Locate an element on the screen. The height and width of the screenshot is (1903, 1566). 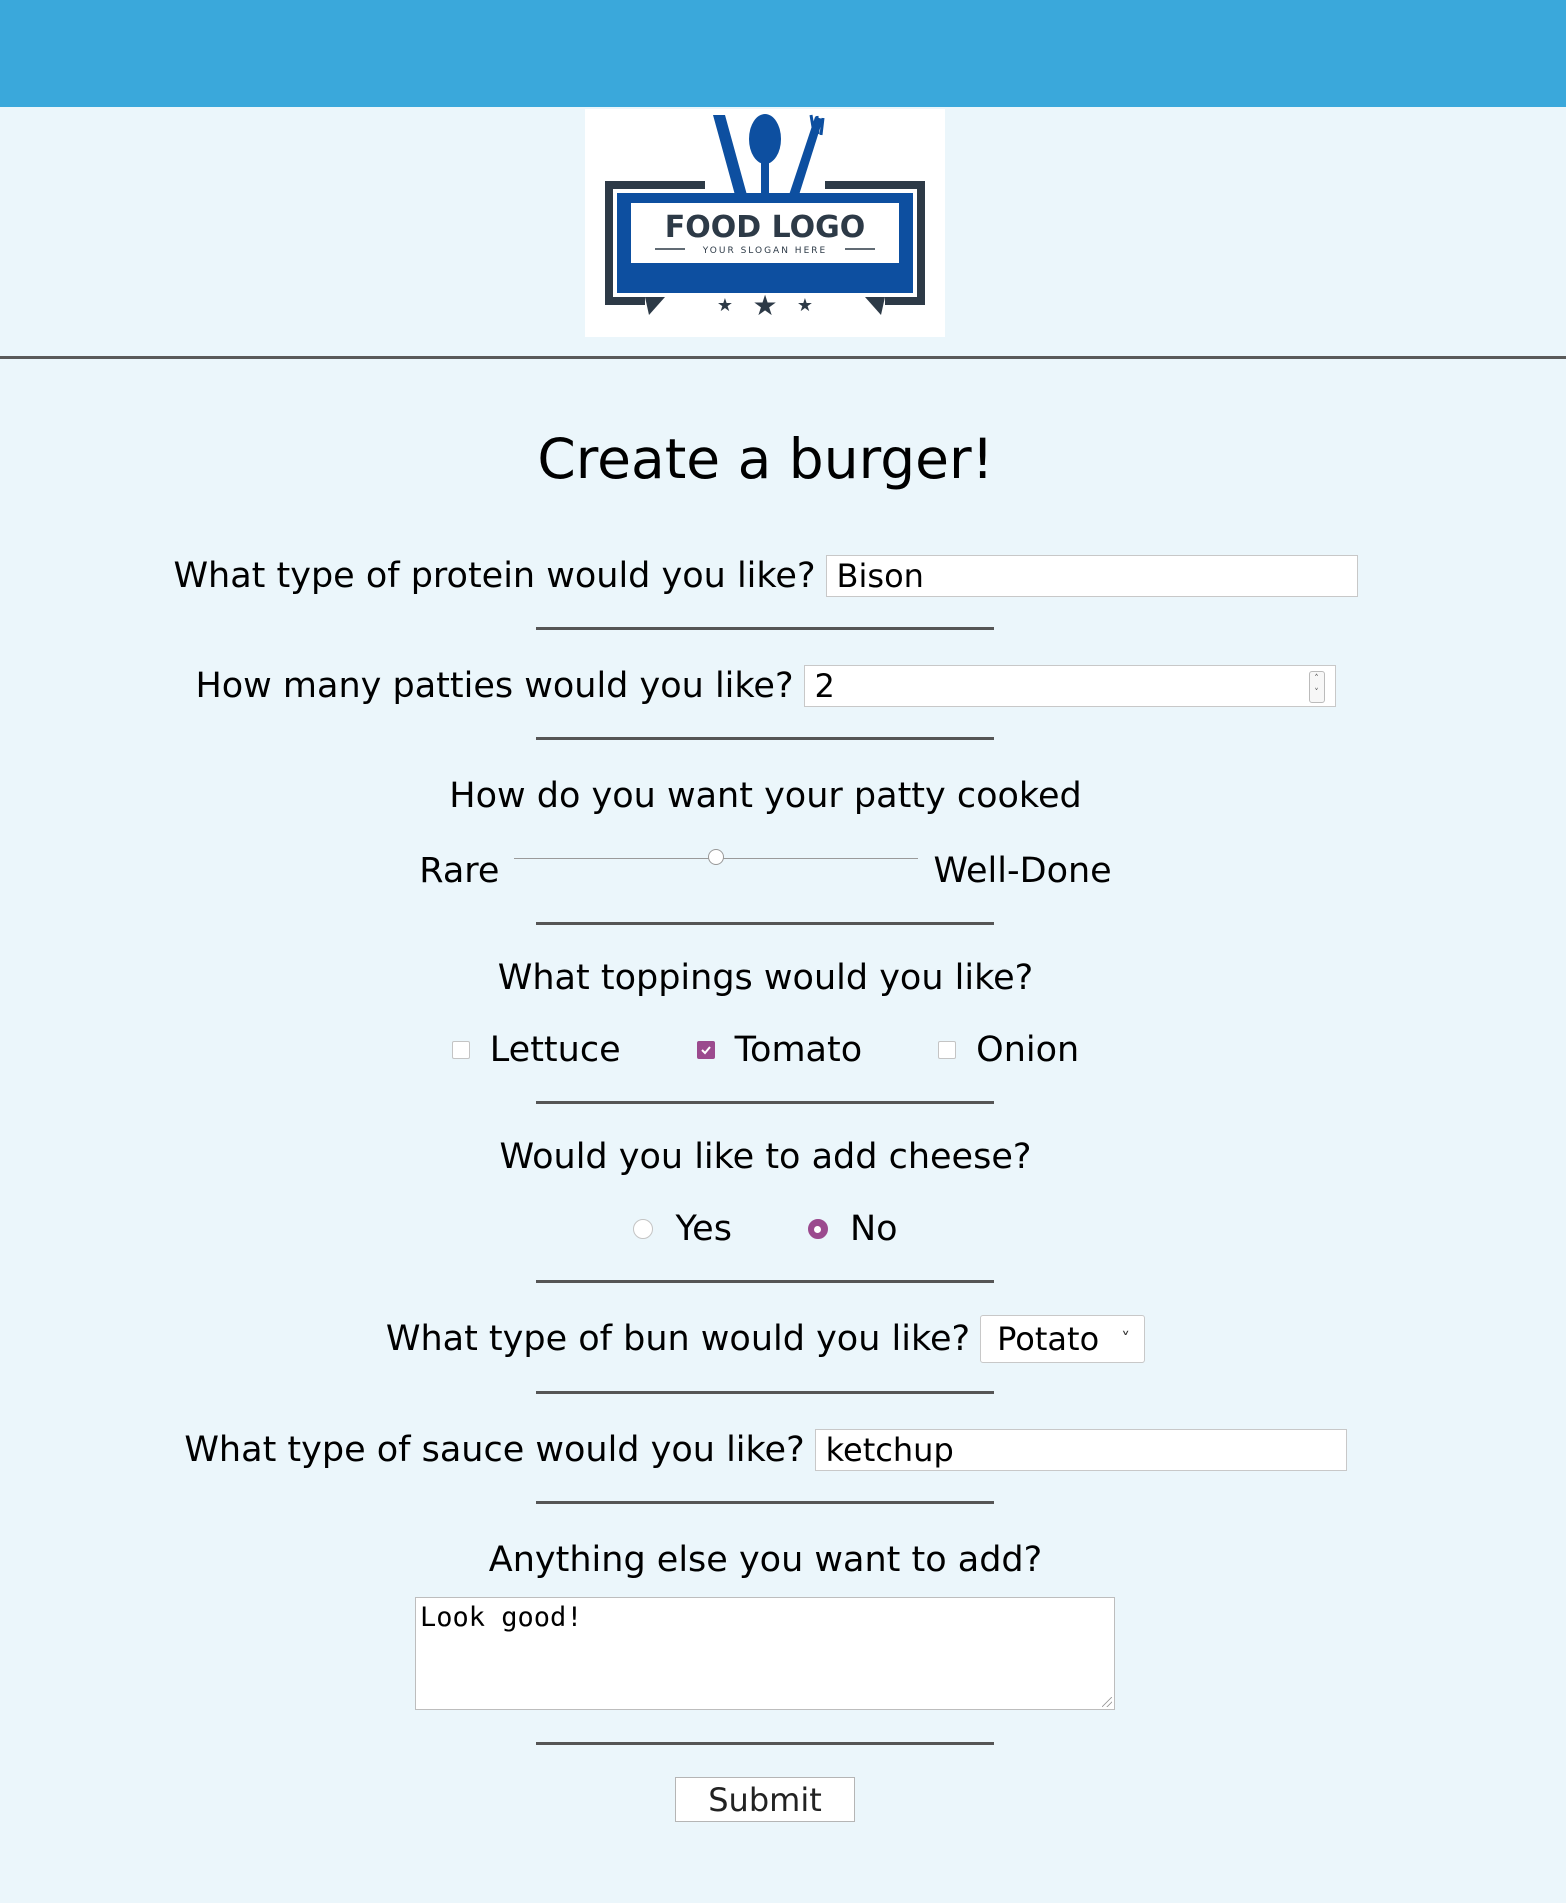
cheese-option-label: Yes is located at coordinates (703, 1229).